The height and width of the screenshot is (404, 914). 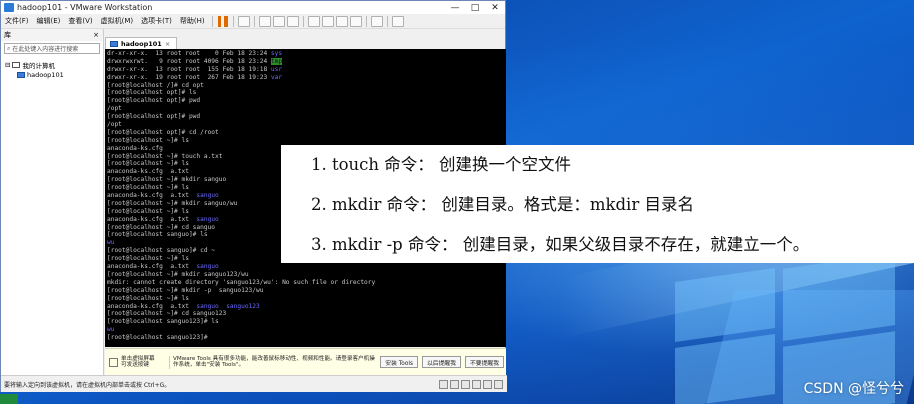 What do you see at coordinates (253, 7) in the screenshot?
I see `title-bar: hadoop101 - VMware Workstation — □ ✕` at bounding box center [253, 7].